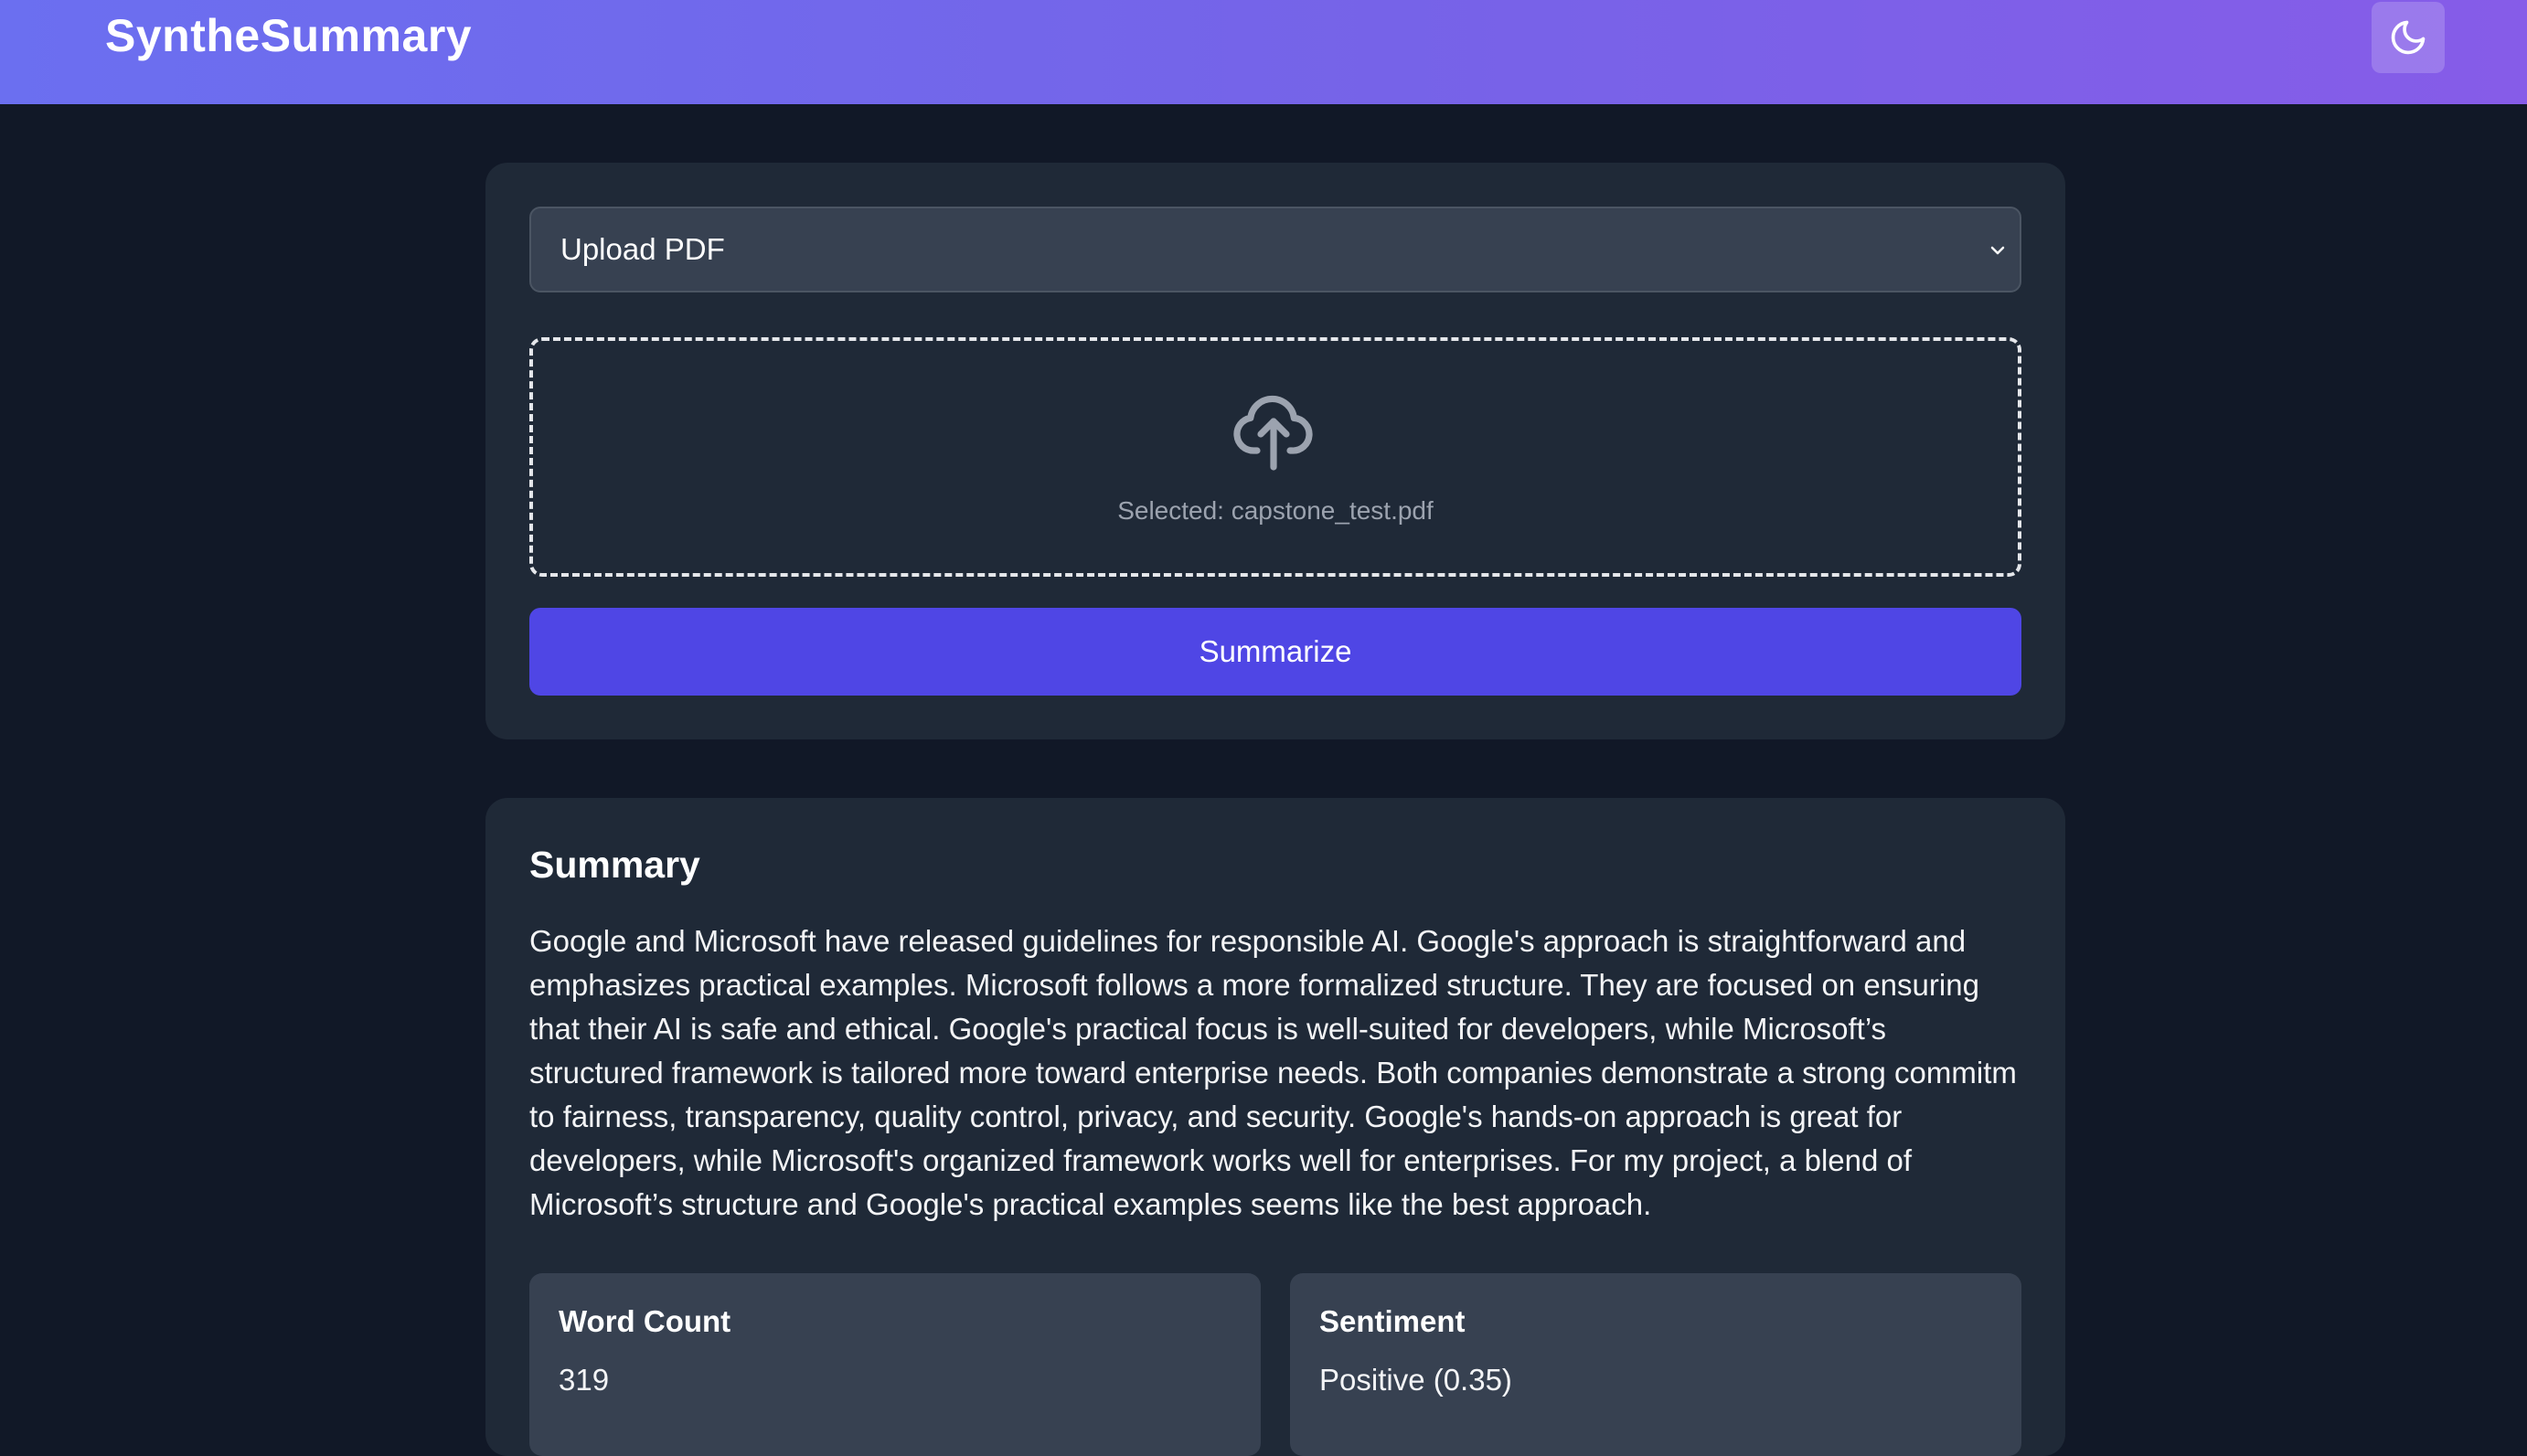 This screenshot has width=2527, height=1456. I want to click on word-count-card: Word Count 319, so click(895, 1365).